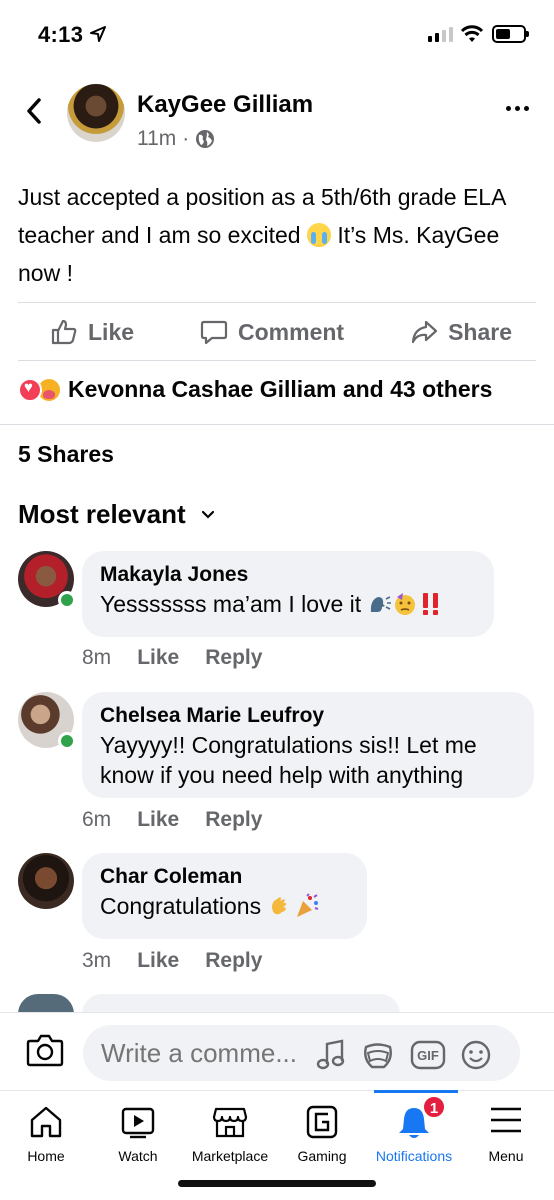 This screenshot has height=1200, width=554. I want to click on comment-time: 8m, so click(97, 657).